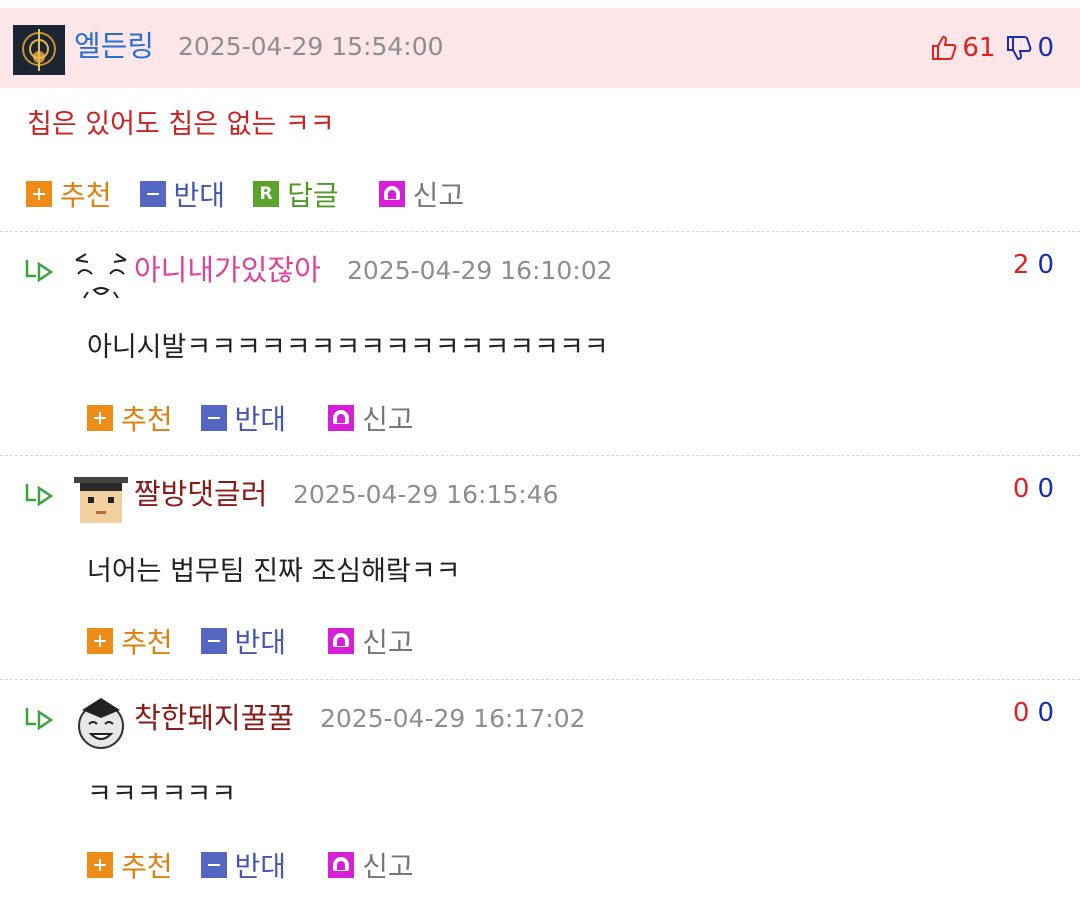 This screenshot has width=1080, height=897. Describe the element at coordinates (480, 270) in the screenshot. I see `comment-date: 2025-04-29 16:10:02` at that location.